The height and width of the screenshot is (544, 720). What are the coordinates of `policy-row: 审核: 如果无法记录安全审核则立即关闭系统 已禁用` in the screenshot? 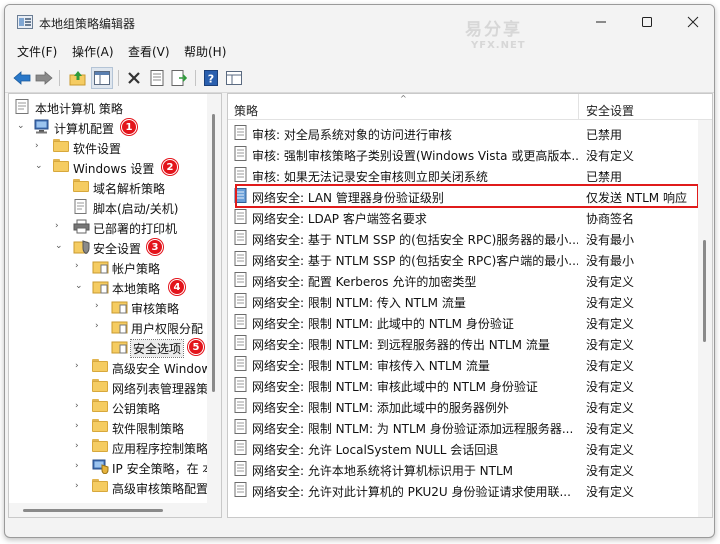 It's located at (463, 174).